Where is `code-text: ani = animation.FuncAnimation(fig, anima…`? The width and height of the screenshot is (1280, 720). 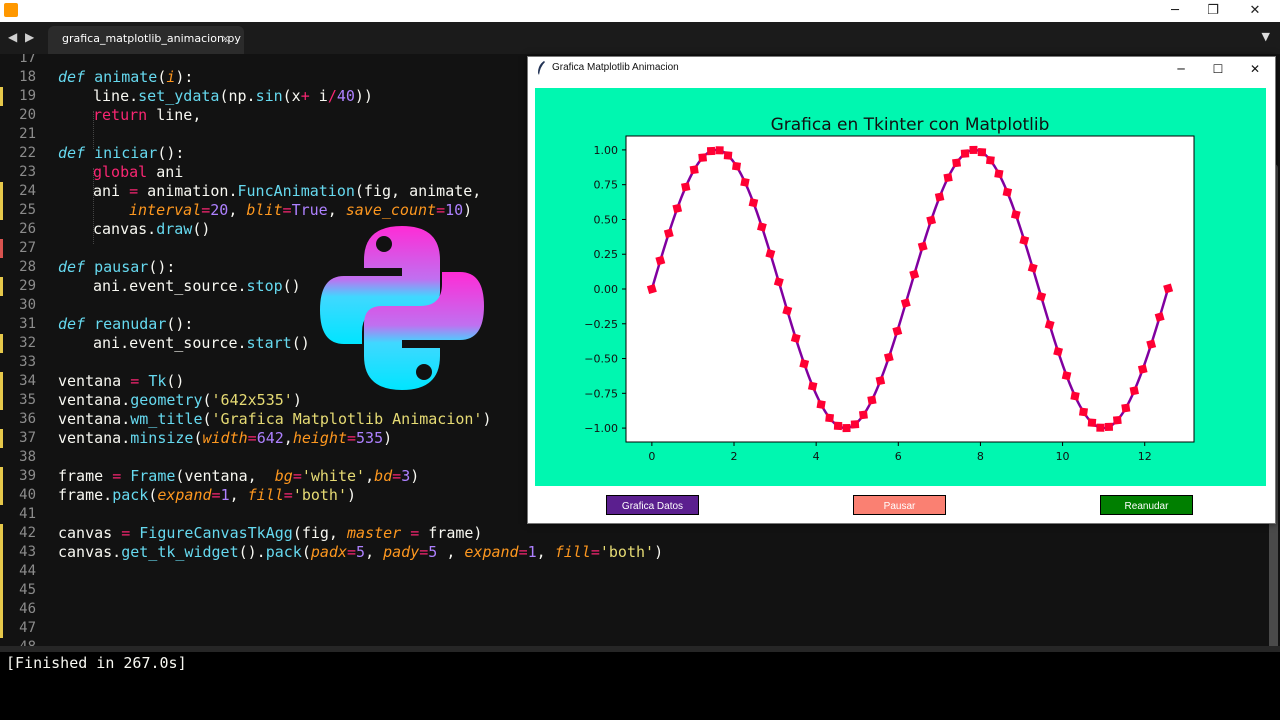
code-text: ani = animation.FuncAnimation(fig, anima… is located at coordinates (287, 191).